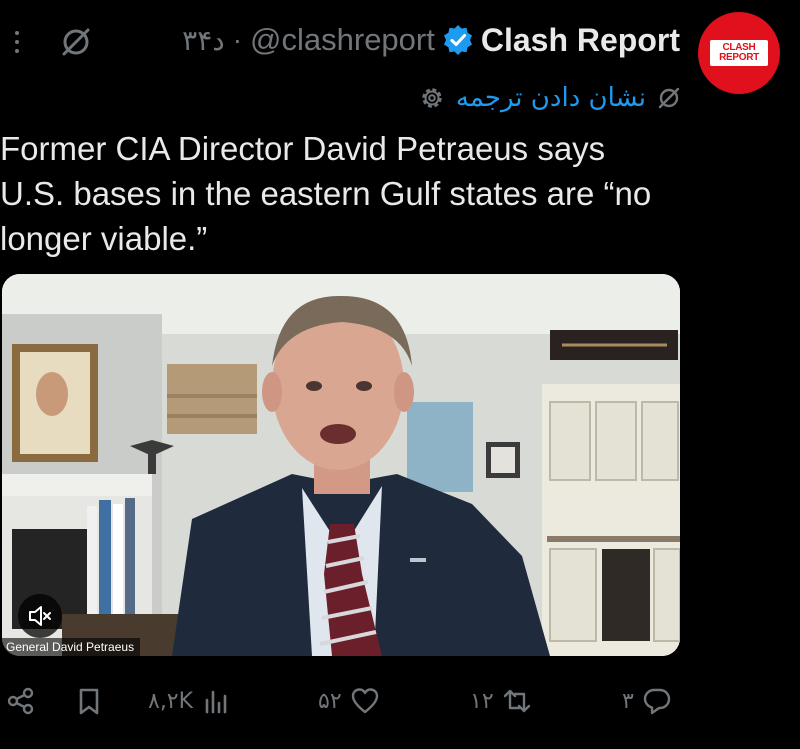 The height and width of the screenshot is (749, 800). I want to click on bookmark-button, so click(89, 701).